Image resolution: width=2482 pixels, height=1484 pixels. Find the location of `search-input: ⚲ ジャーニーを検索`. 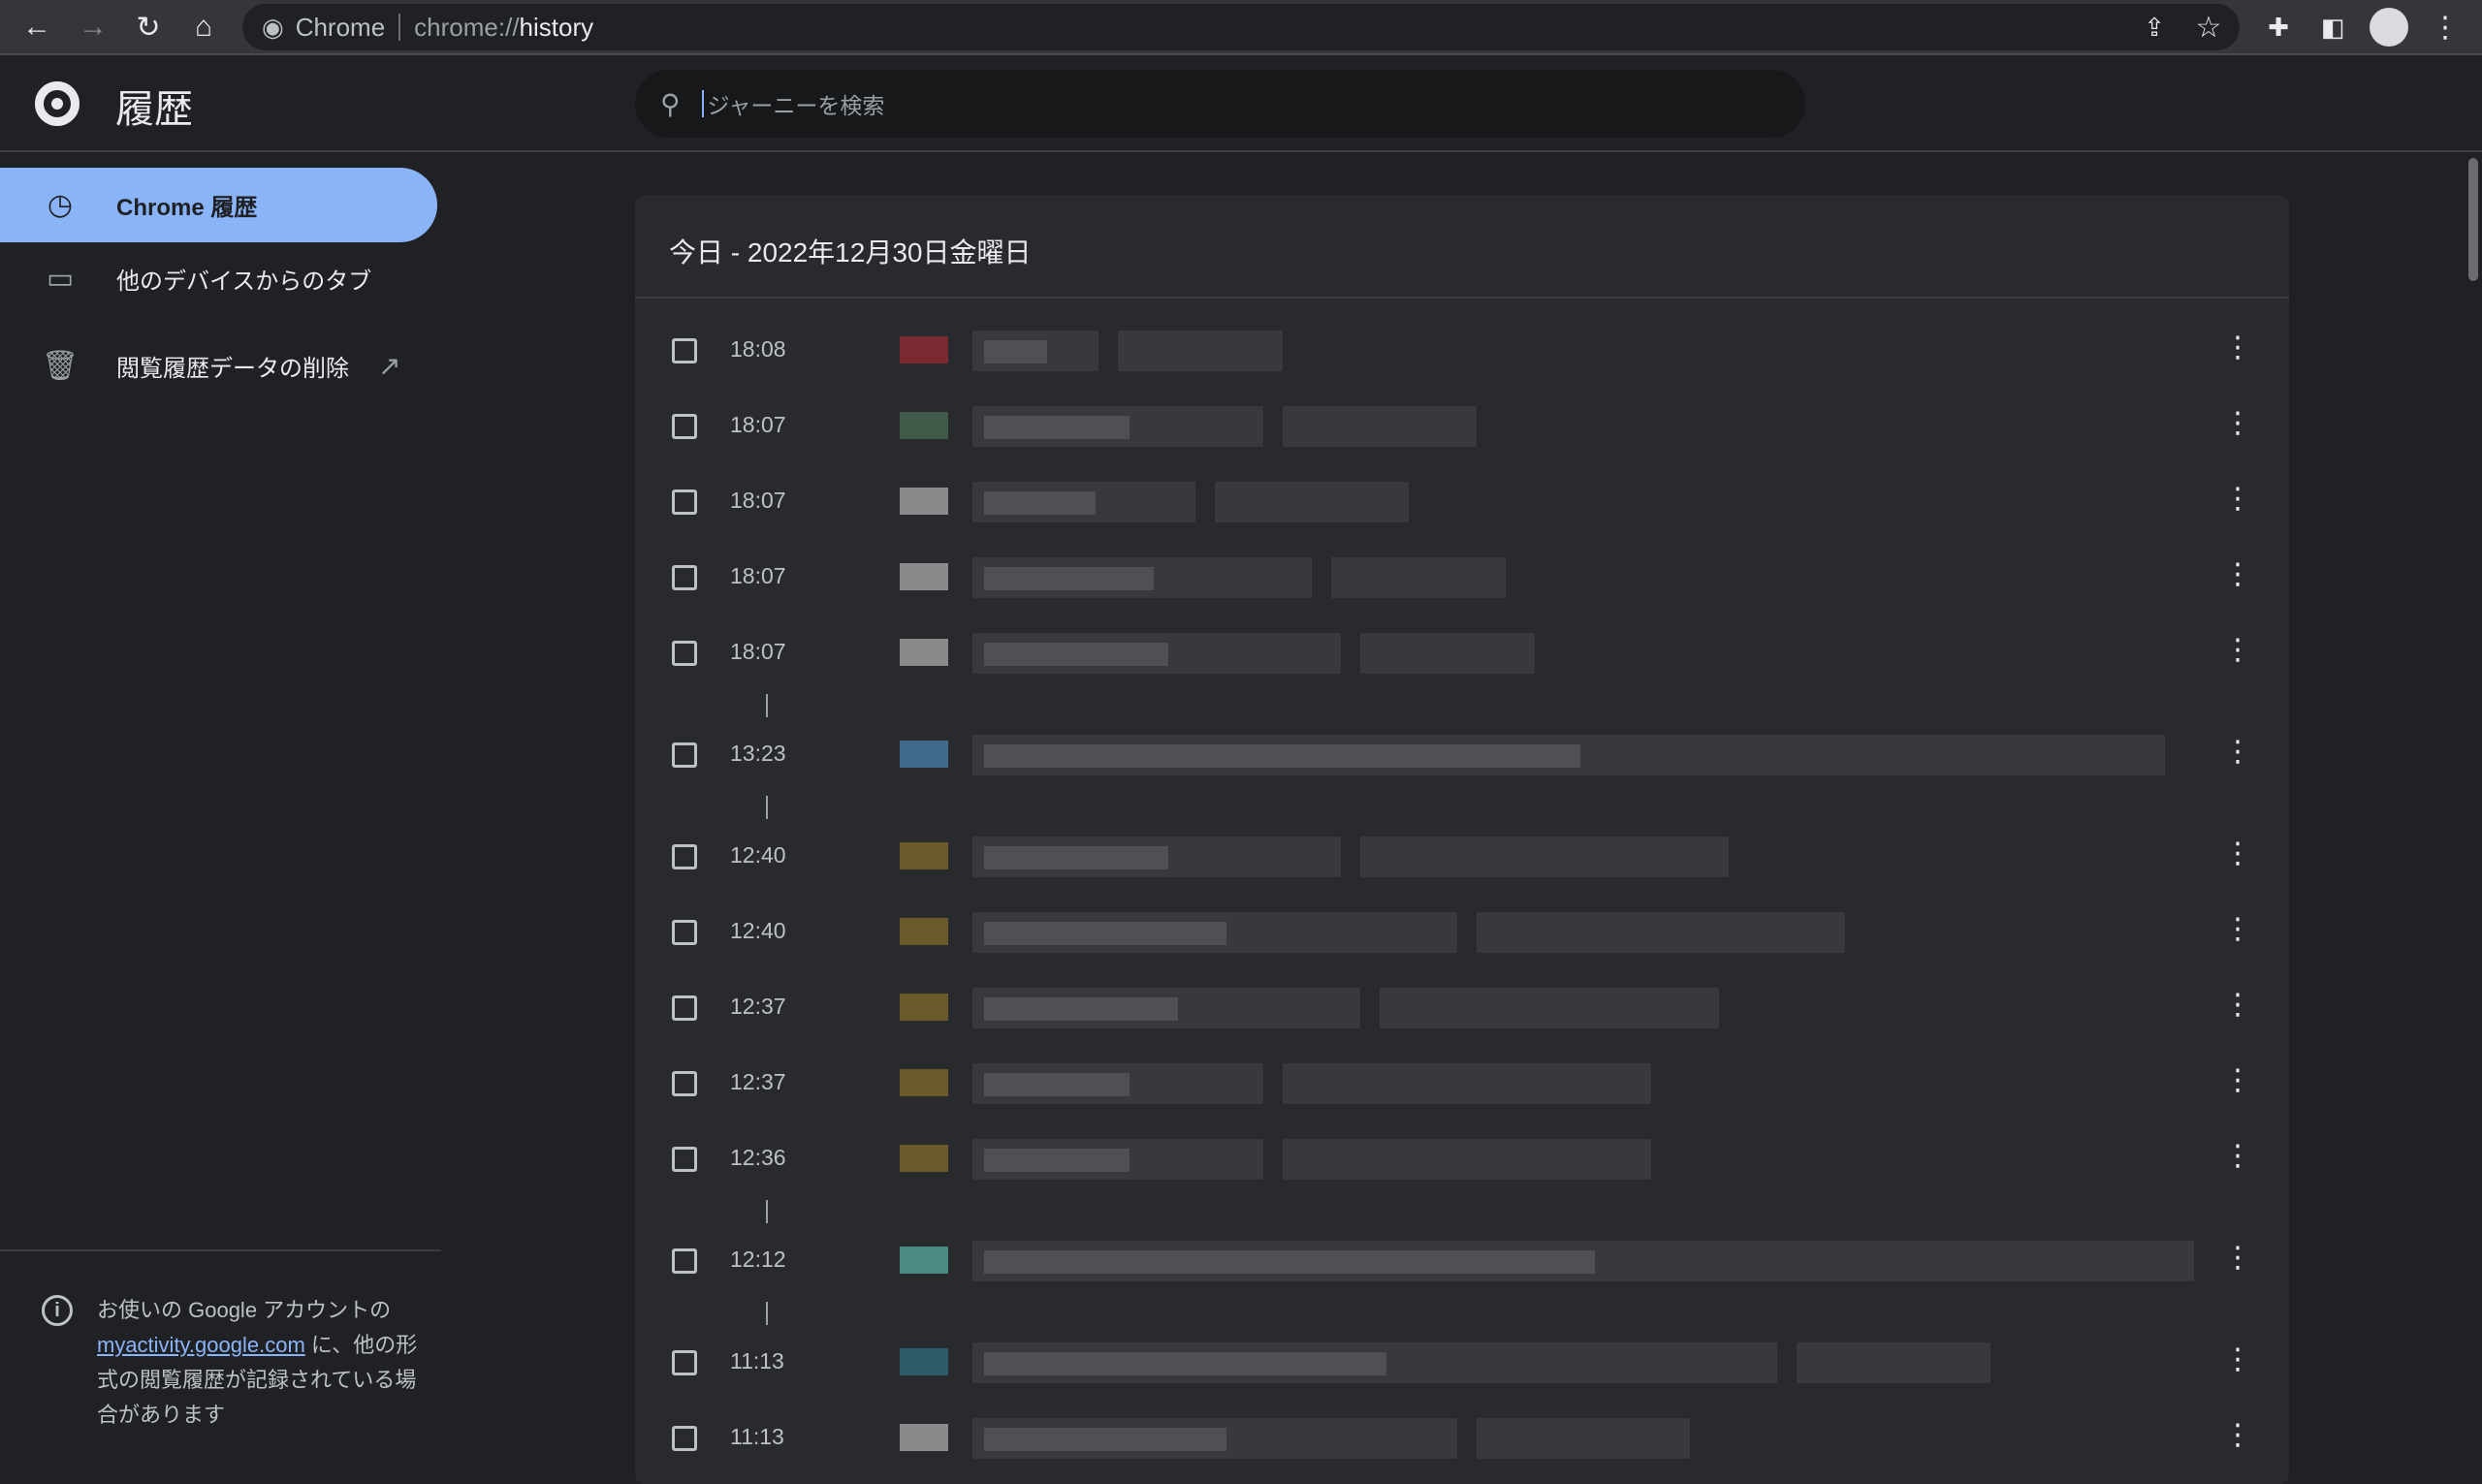

search-input: ⚲ ジャーニーを検索 is located at coordinates (1220, 104).